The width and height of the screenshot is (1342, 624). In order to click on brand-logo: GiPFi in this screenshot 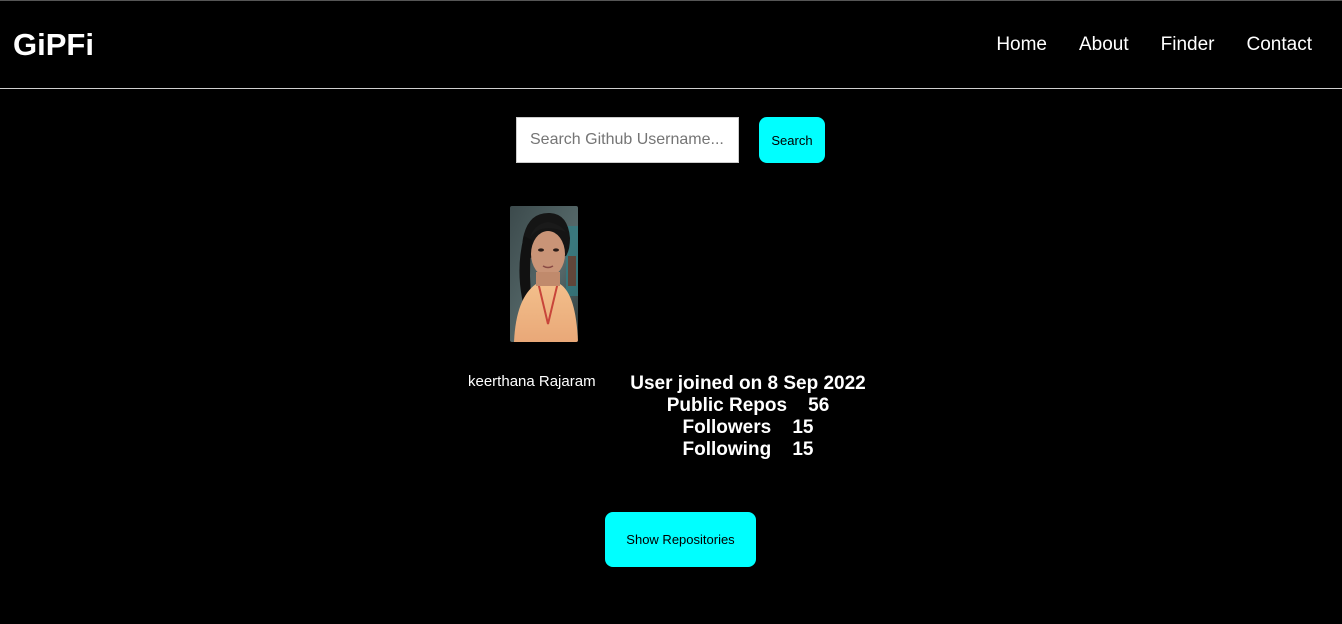, I will do `click(53, 45)`.